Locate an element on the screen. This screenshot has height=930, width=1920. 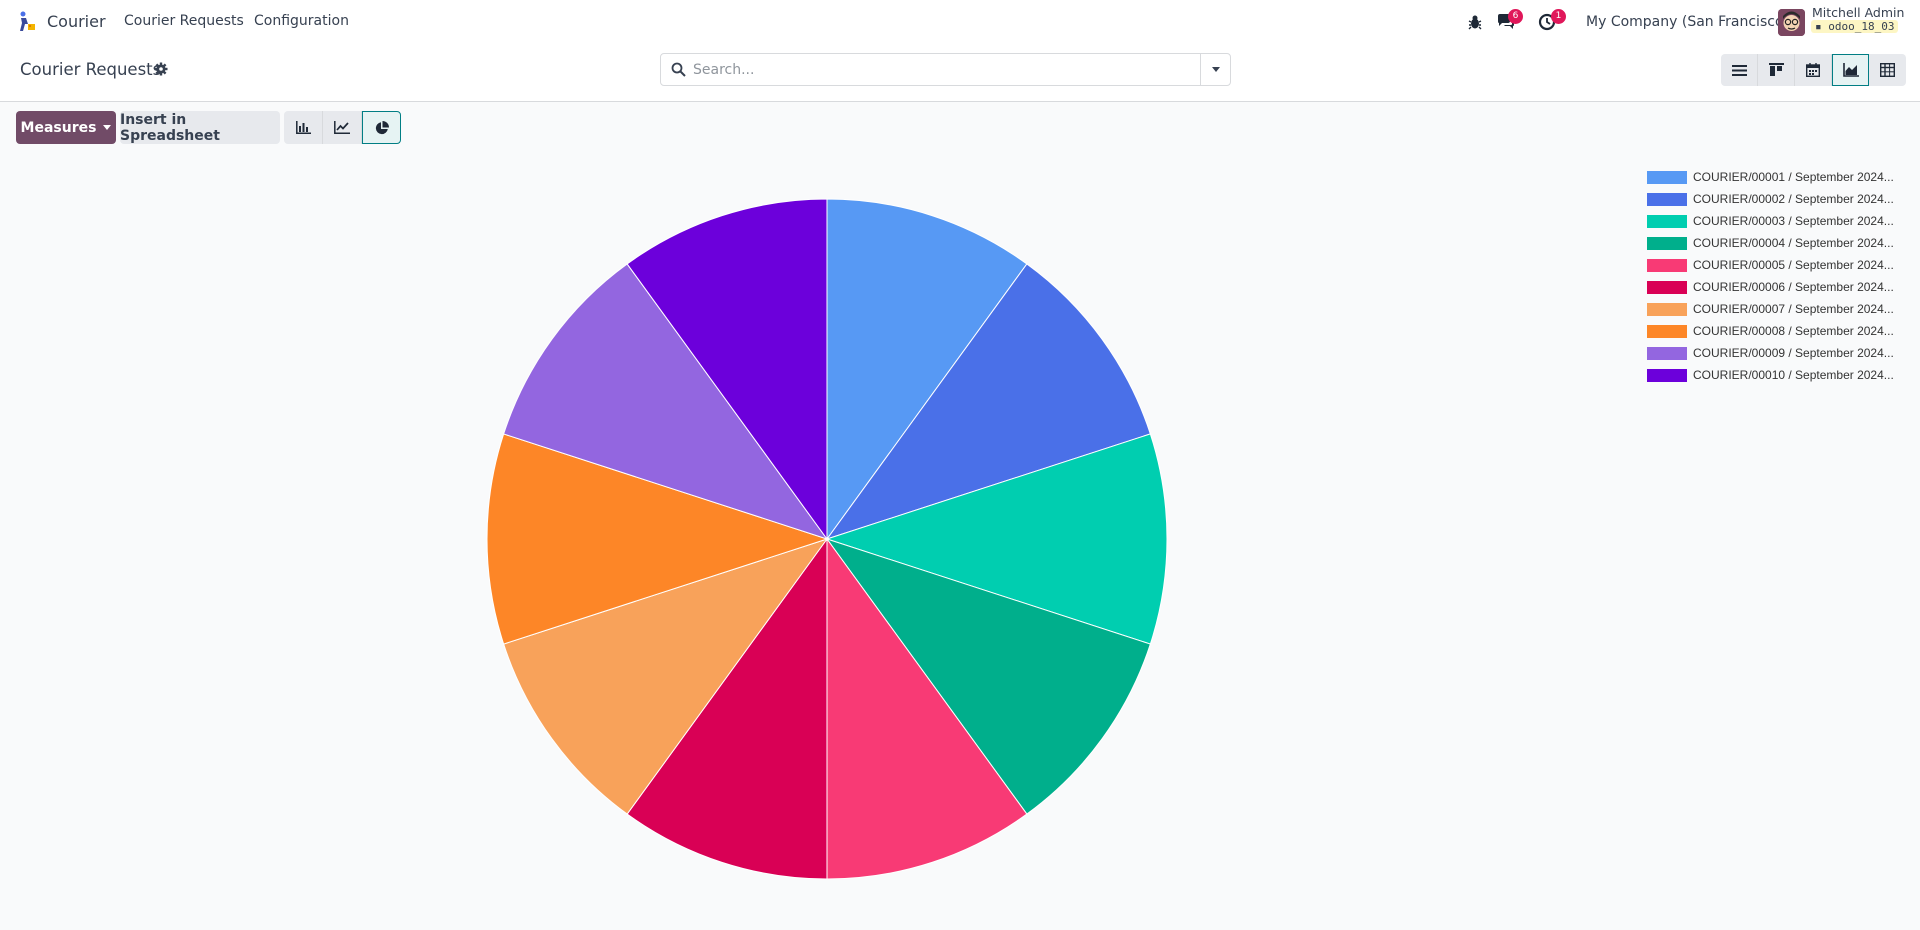
chart-type-switcher is located at coordinates (342, 127).